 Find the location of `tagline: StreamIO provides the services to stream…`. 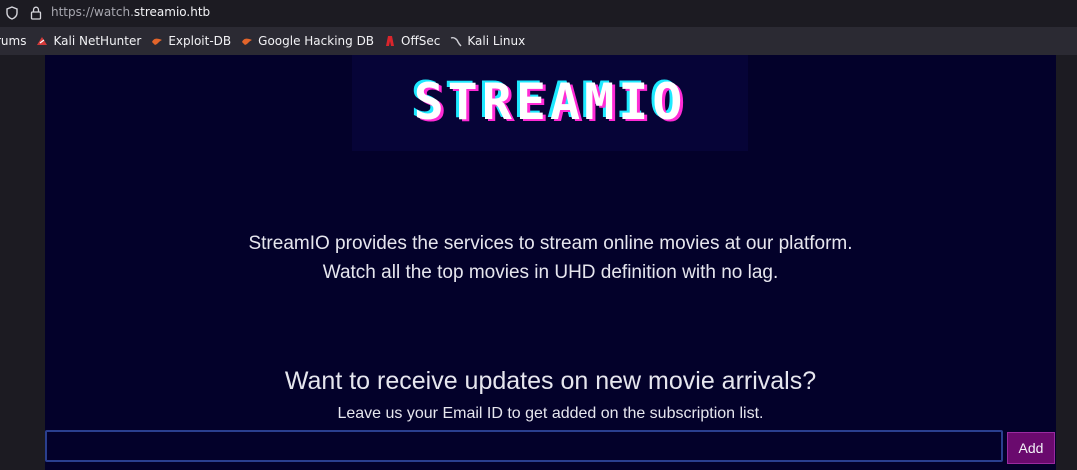

tagline: StreamIO provides the services to stream… is located at coordinates (550, 258).